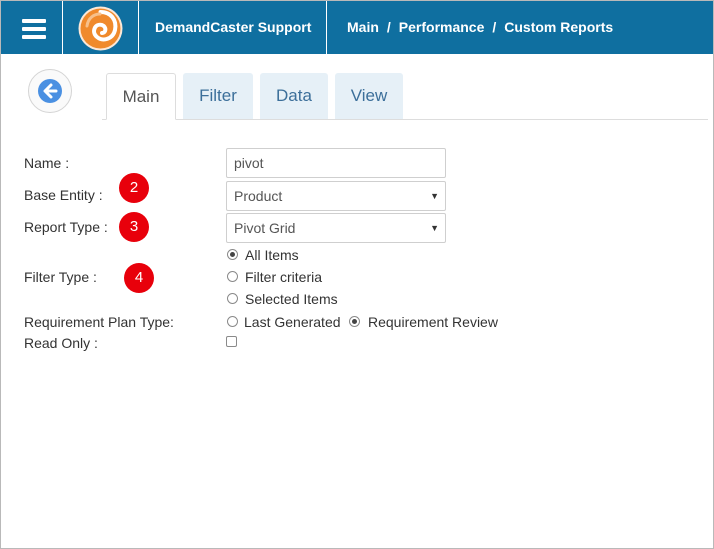  What do you see at coordinates (134, 188) in the screenshot?
I see `step-badge-2: 2` at bounding box center [134, 188].